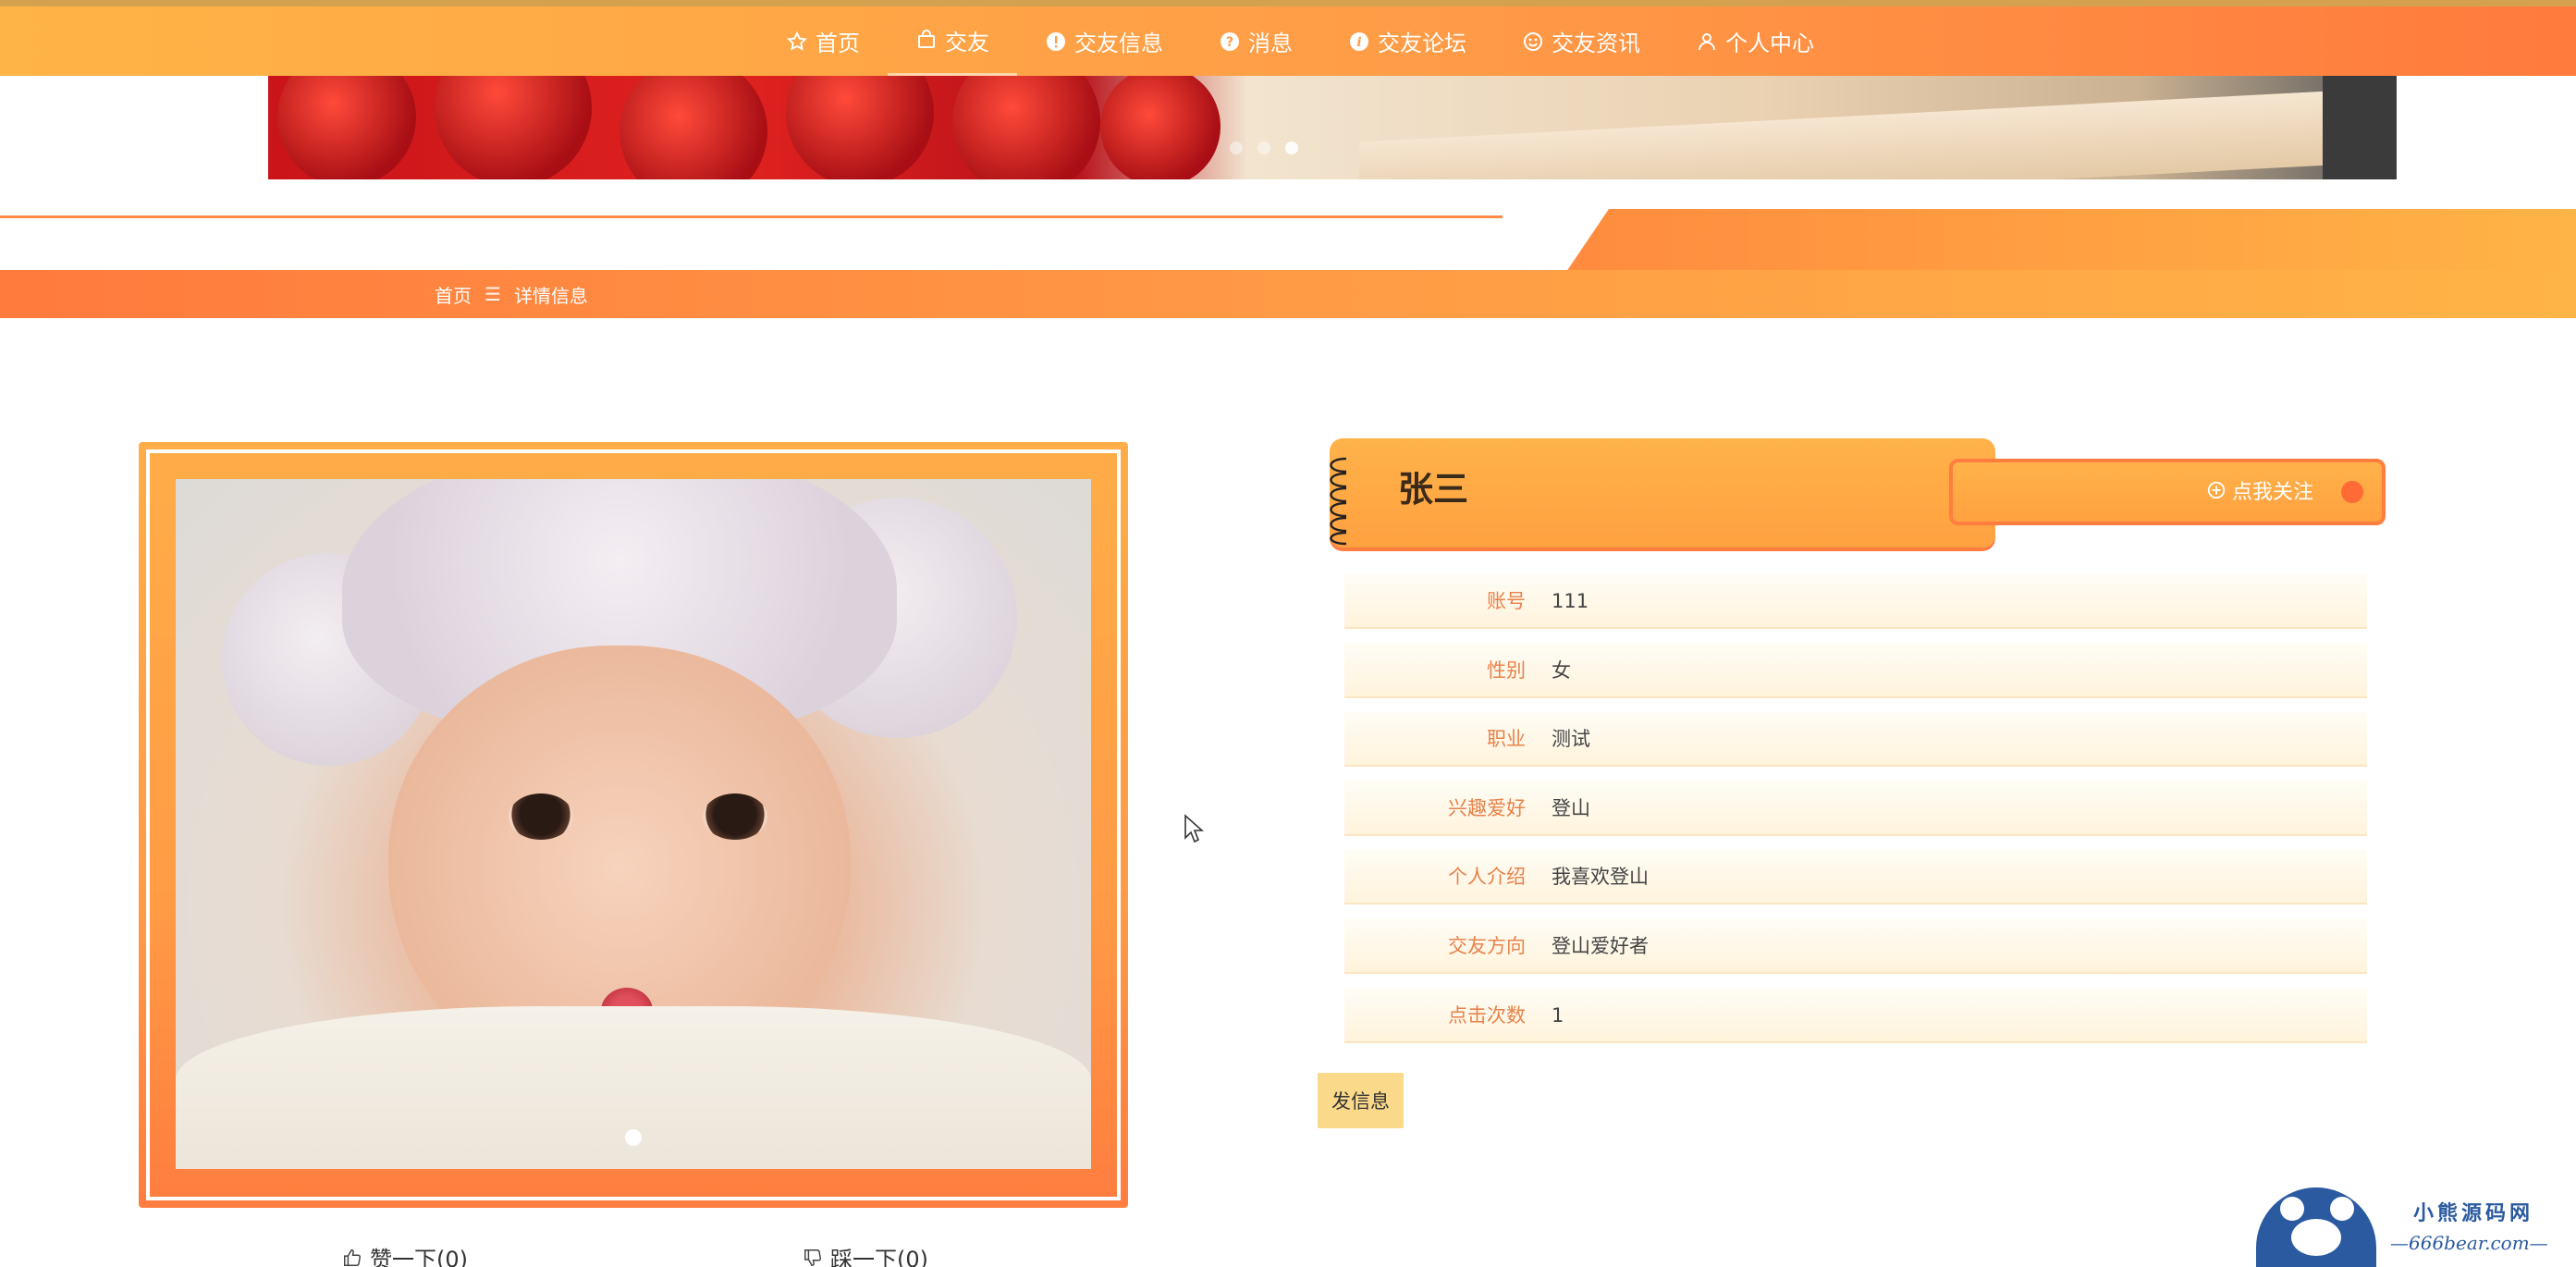 The image size is (2576, 1267). I want to click on info-value: 测试, so click(1571, 739).